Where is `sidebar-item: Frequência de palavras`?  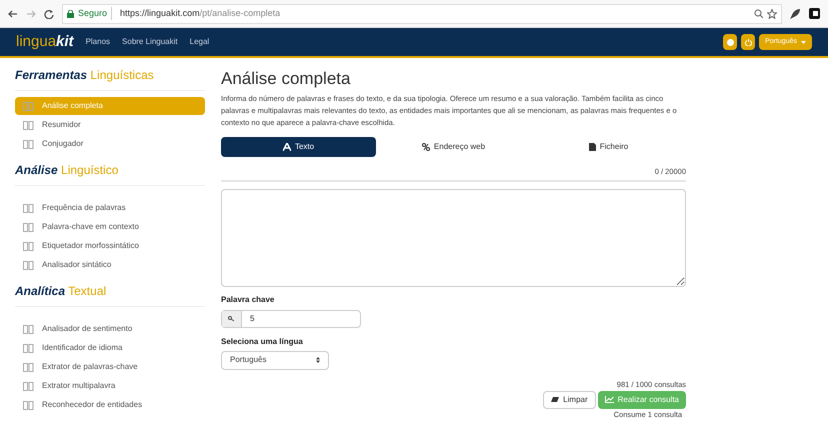 sidebar-item: Frequência de palavras is located at coordinates (110, 208).